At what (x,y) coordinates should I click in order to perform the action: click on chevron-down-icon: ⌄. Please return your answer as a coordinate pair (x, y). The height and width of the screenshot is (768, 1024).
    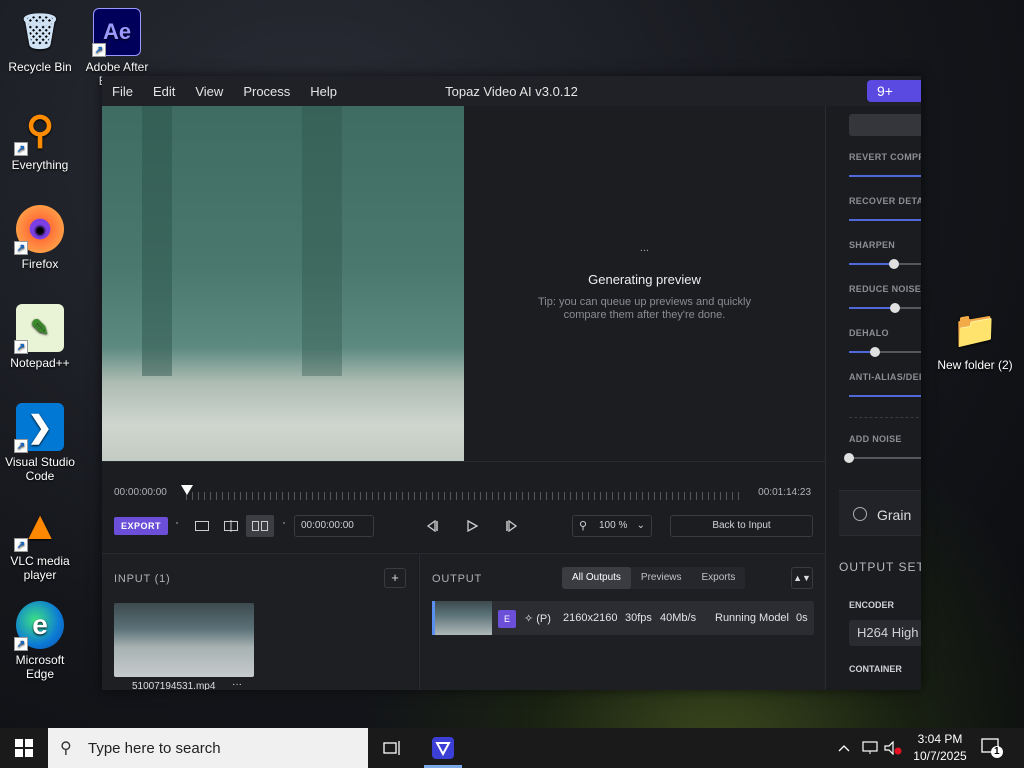
    Looking at the image, I should click on (640, 525).